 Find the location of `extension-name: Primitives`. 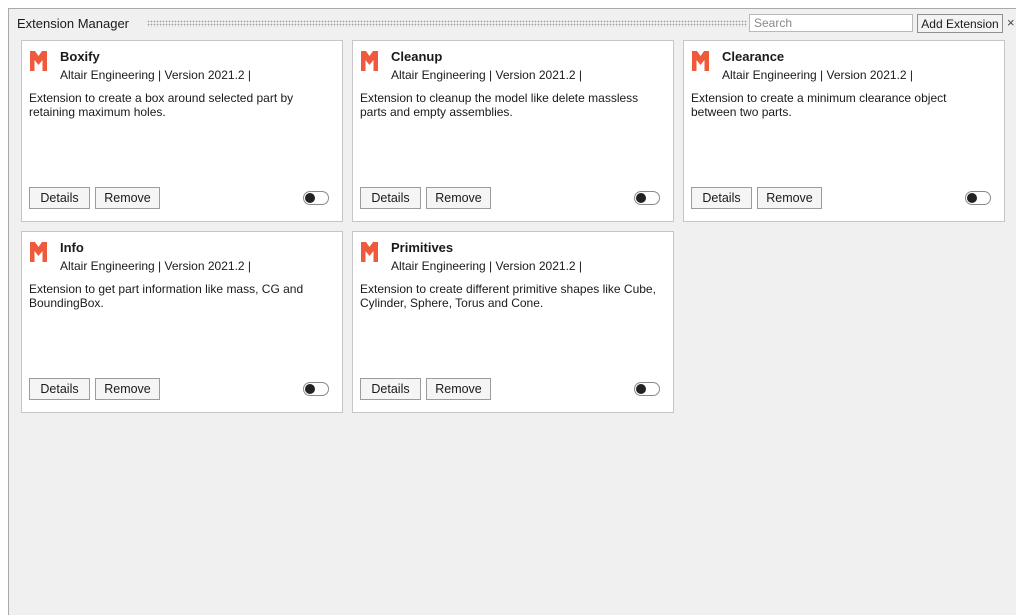

extension-name: Primitives is located at coordinates (422, 247).